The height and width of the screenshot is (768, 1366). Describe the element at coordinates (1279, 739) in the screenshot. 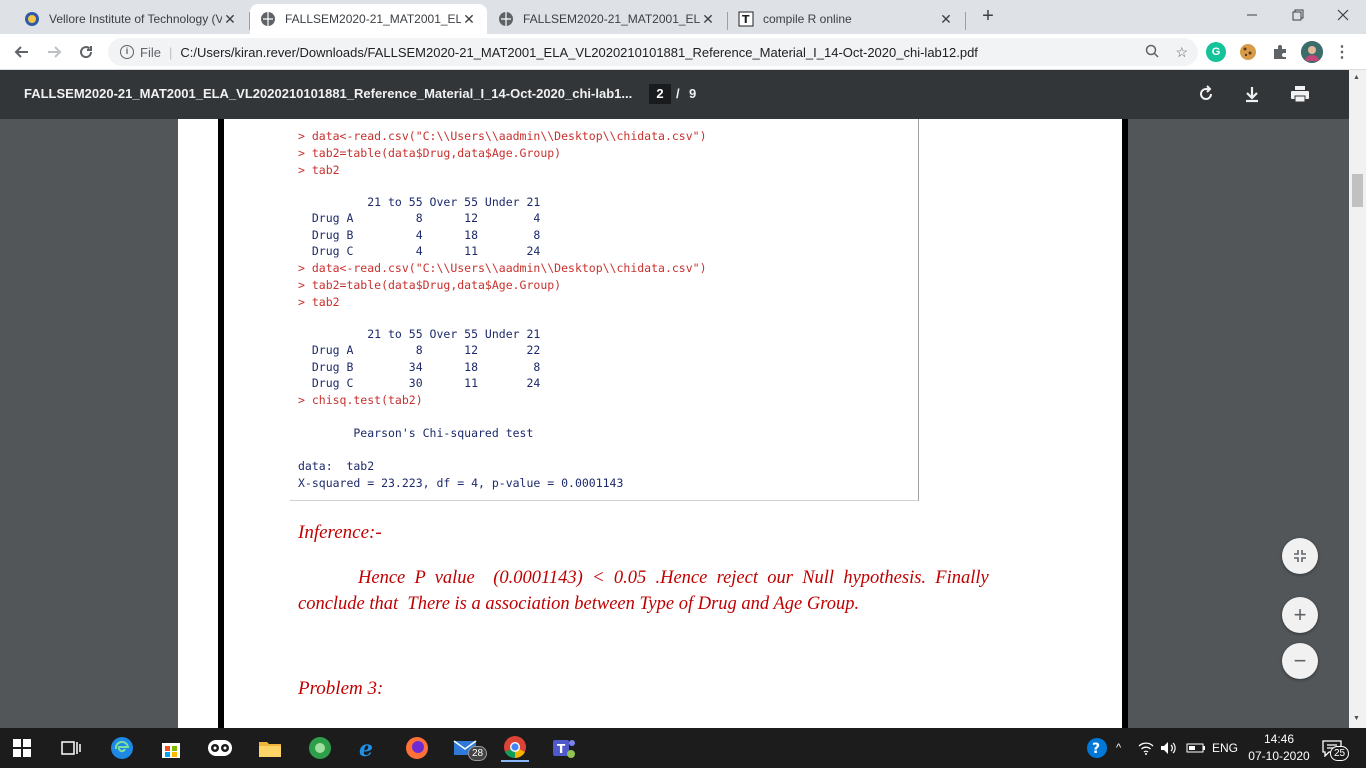

I see `clock-time: 14:46` at that location.